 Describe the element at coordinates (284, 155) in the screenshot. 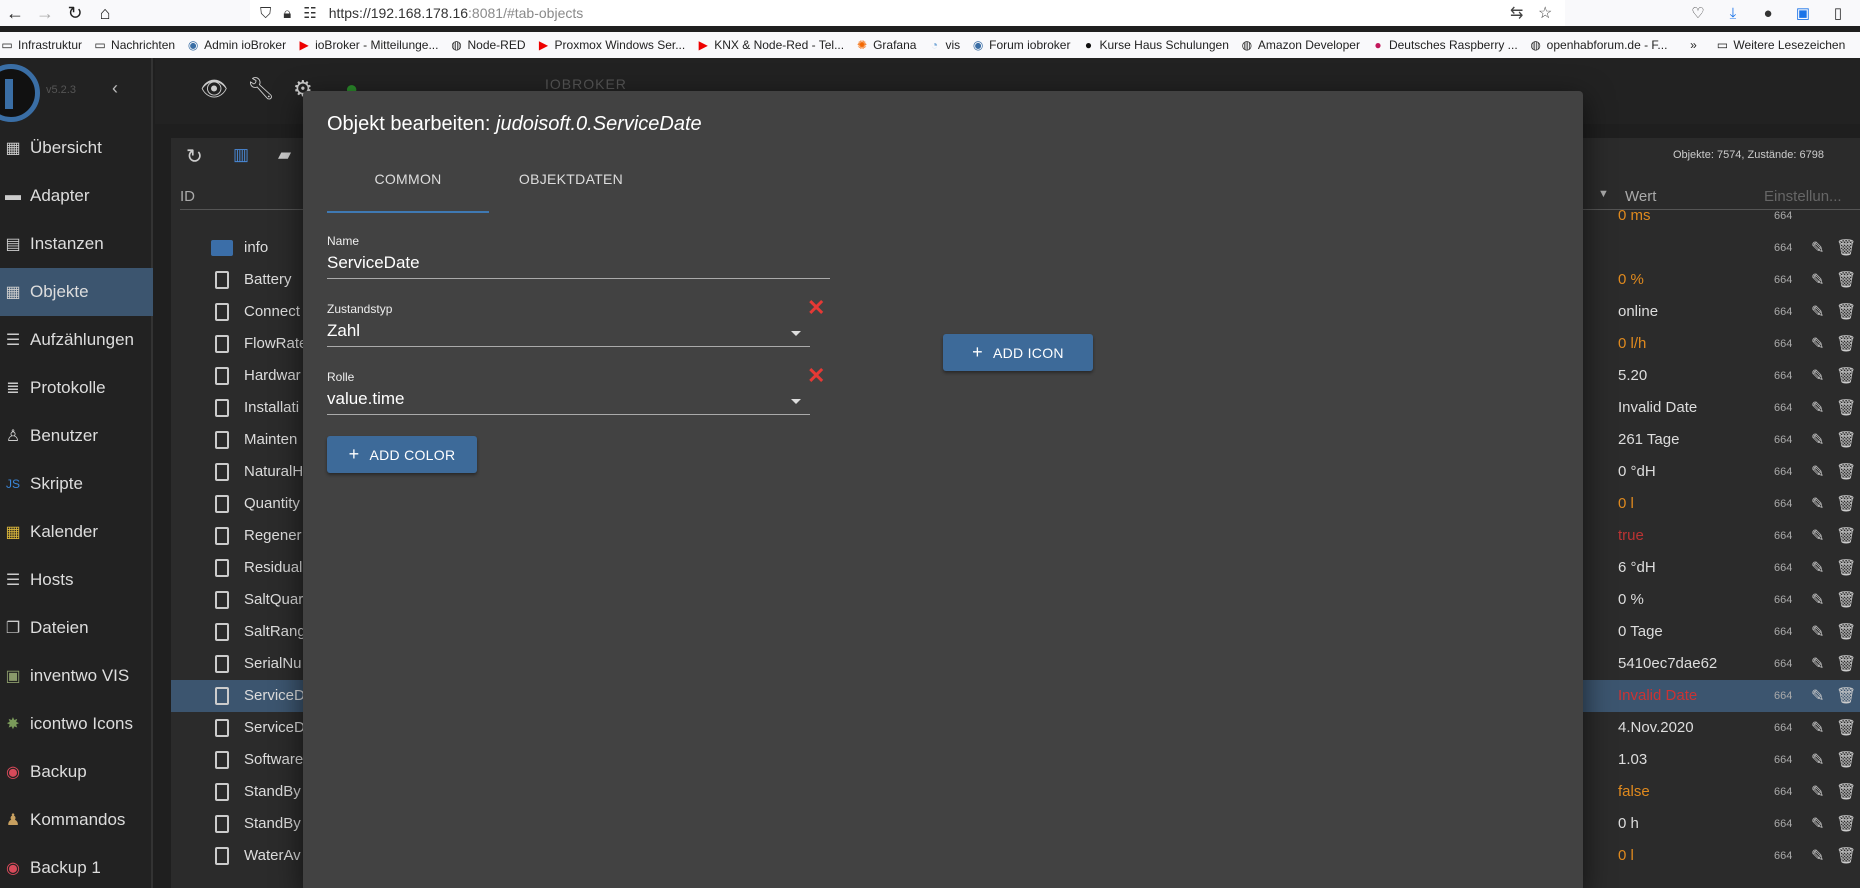

I see `folder-icon: ▰` at that location.